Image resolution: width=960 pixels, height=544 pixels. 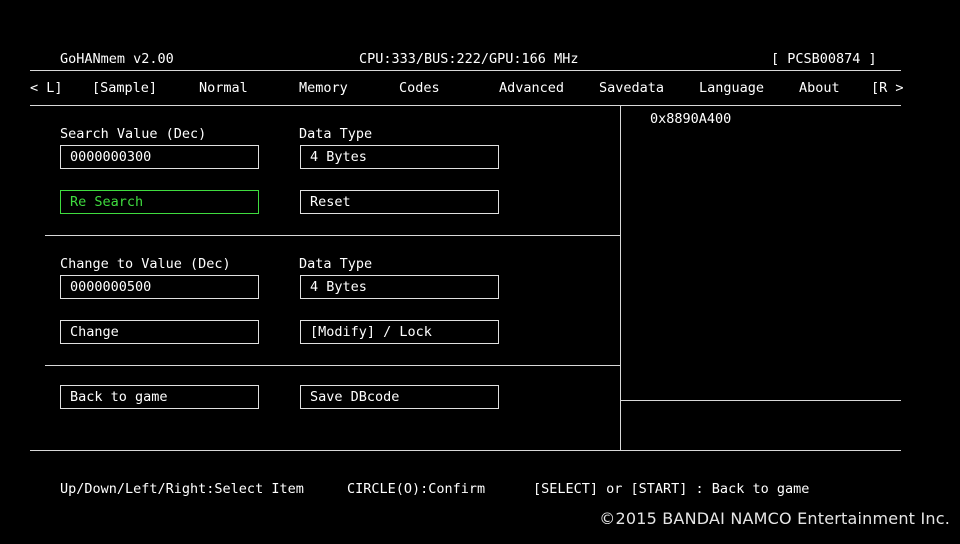 What do you see at coordinates (465, 70) in the screenshot?
I see `header-divider` at bounding box center [465, 70].